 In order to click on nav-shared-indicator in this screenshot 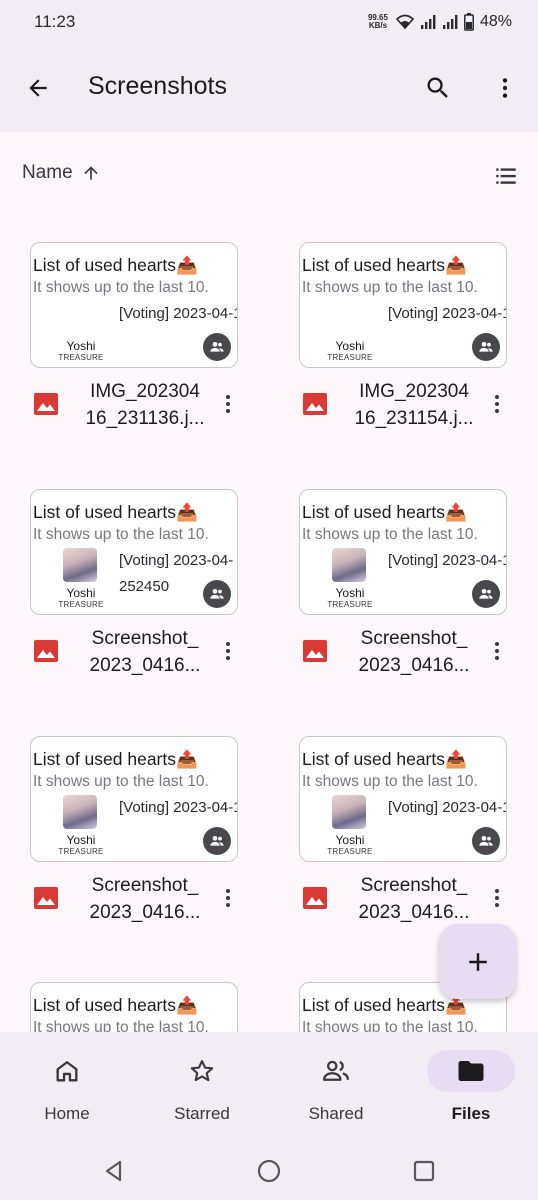, I will do `click(336, 1071)`.